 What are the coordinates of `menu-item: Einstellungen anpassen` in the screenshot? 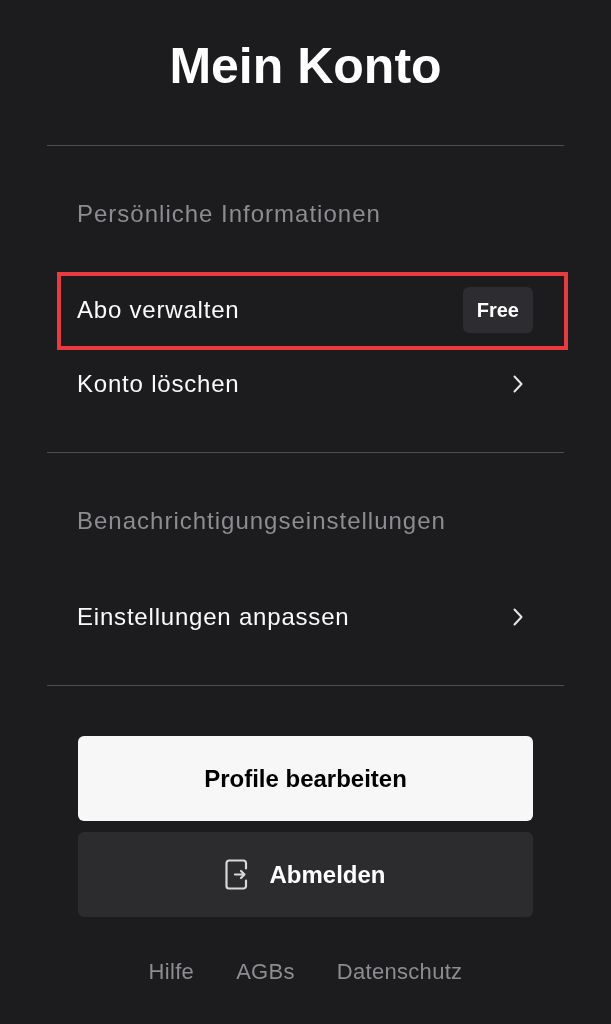 It's located at (305, 617).